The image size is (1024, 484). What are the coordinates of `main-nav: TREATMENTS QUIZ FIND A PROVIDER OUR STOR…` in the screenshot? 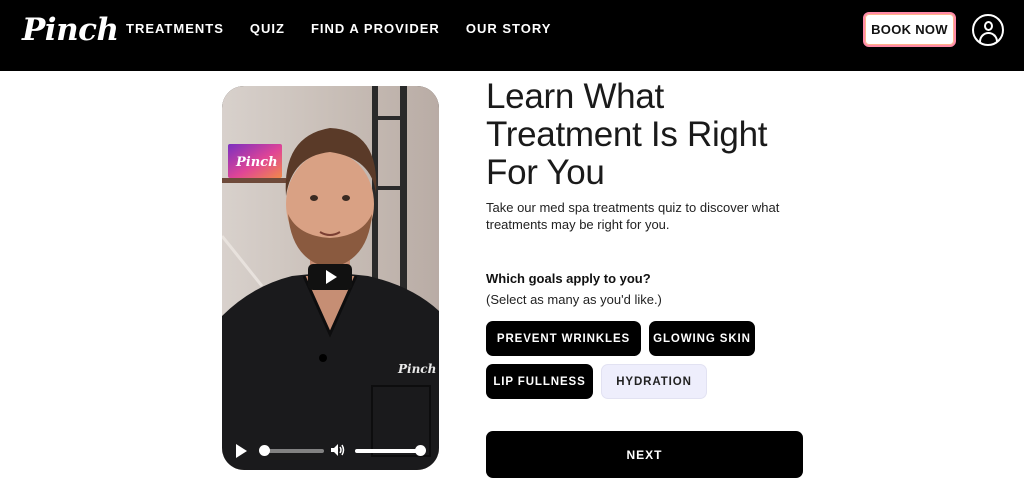 It's located at (338, 29).